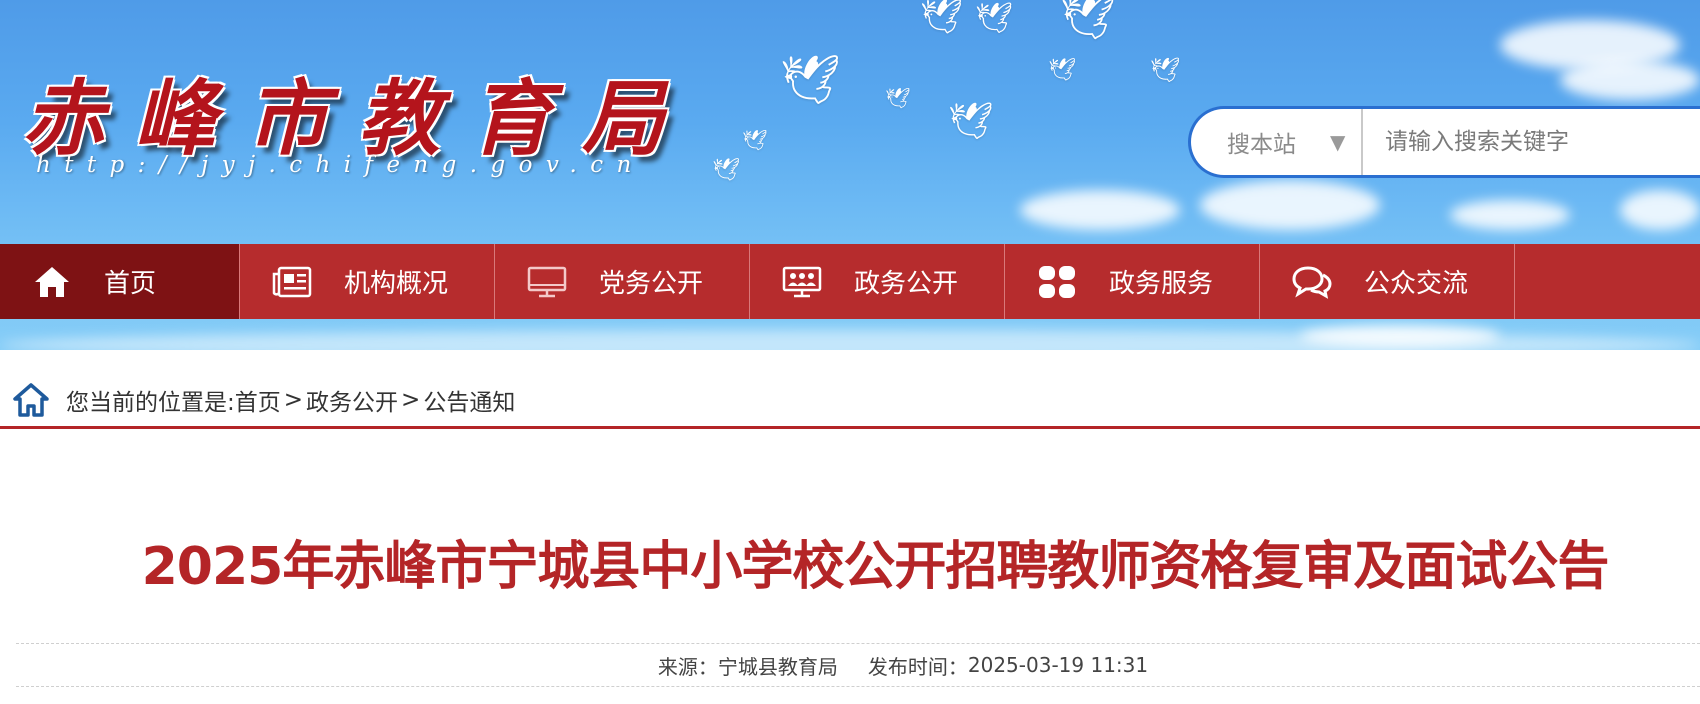  I want to click on publish-time-value: 2025-03-19 11:31, so click(1058, 665).